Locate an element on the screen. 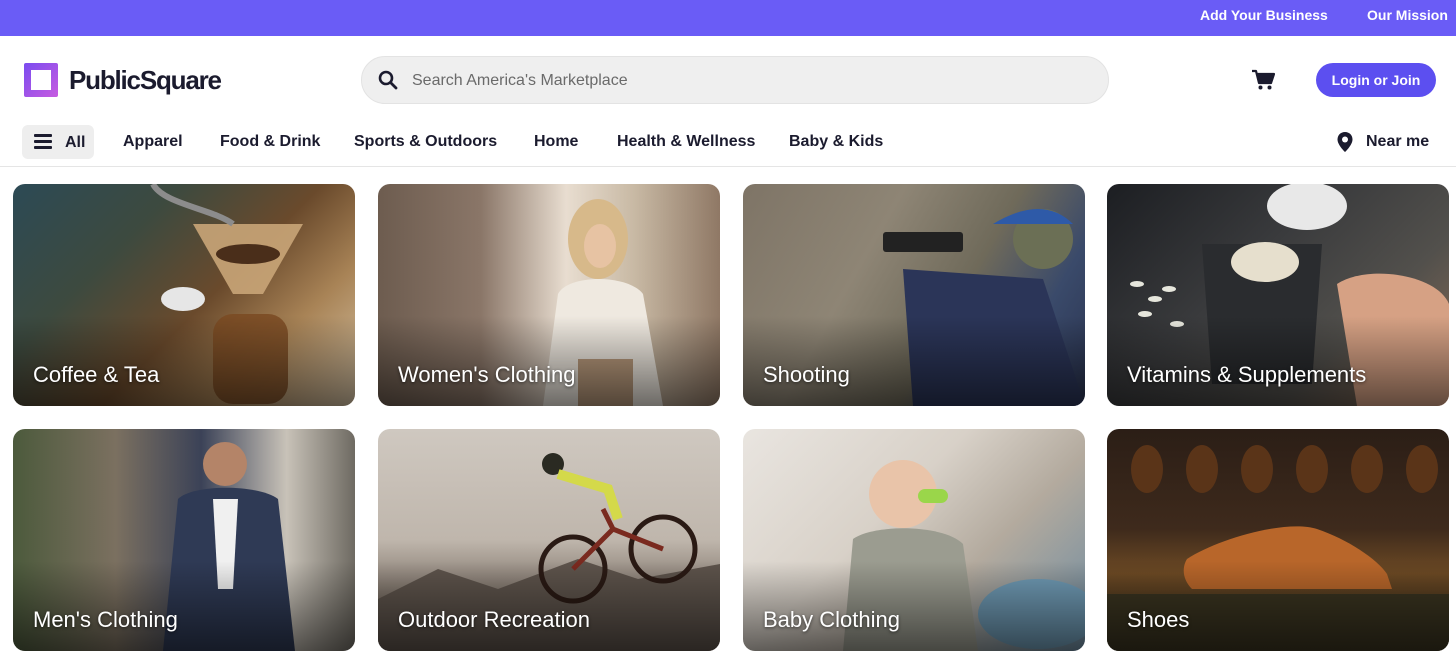 The height and width of the screenshot is (665, 1456). nav-item-apparel: Apparel is located at coordinates (153, 142).